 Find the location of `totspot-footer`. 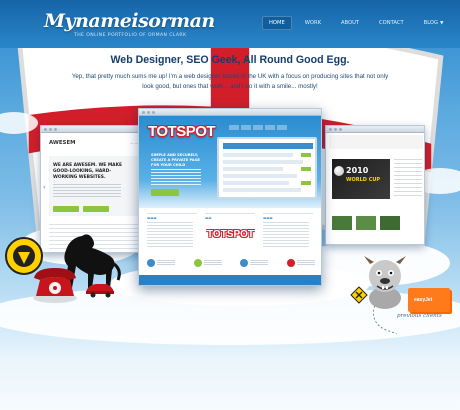

totspot-footer is located at coordinates (230, 280).